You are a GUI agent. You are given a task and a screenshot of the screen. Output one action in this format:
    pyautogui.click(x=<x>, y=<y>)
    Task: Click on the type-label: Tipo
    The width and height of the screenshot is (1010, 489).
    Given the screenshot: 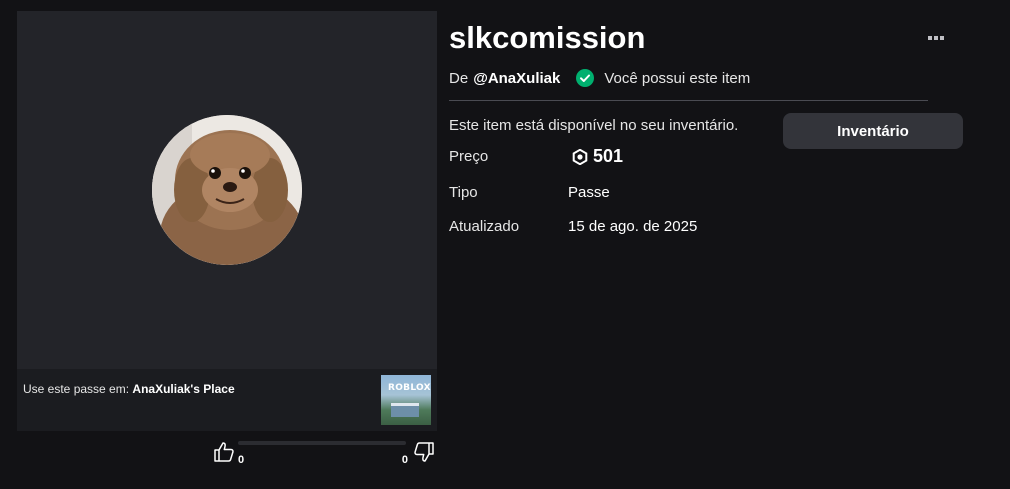 What is the action you would take?
    pyautogui.click(x=463, y=192)
    